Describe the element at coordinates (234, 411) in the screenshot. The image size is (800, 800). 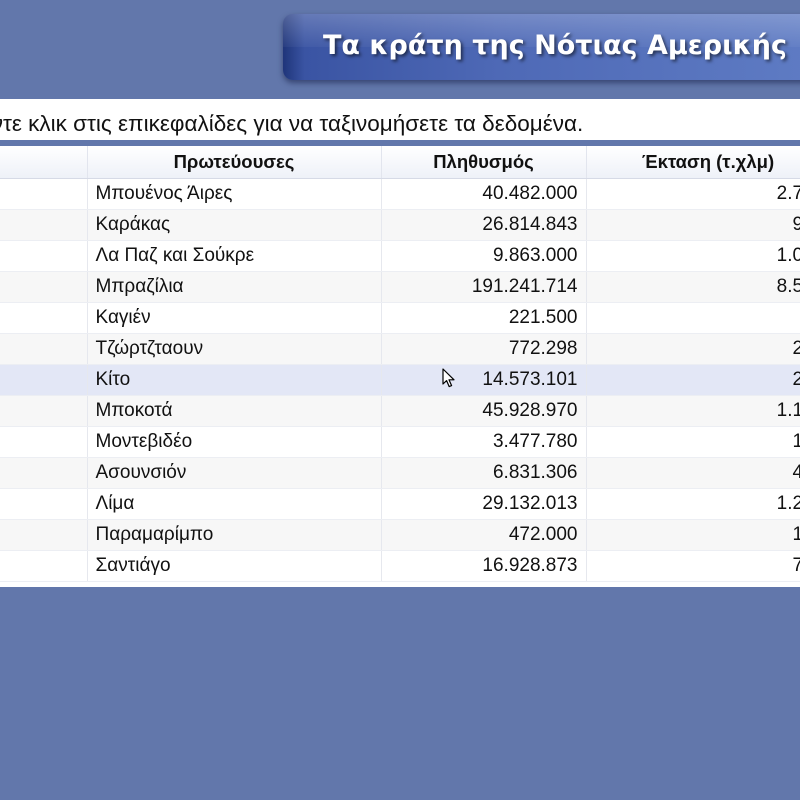
I see `cell-capital: Μποκοτά` at that location.